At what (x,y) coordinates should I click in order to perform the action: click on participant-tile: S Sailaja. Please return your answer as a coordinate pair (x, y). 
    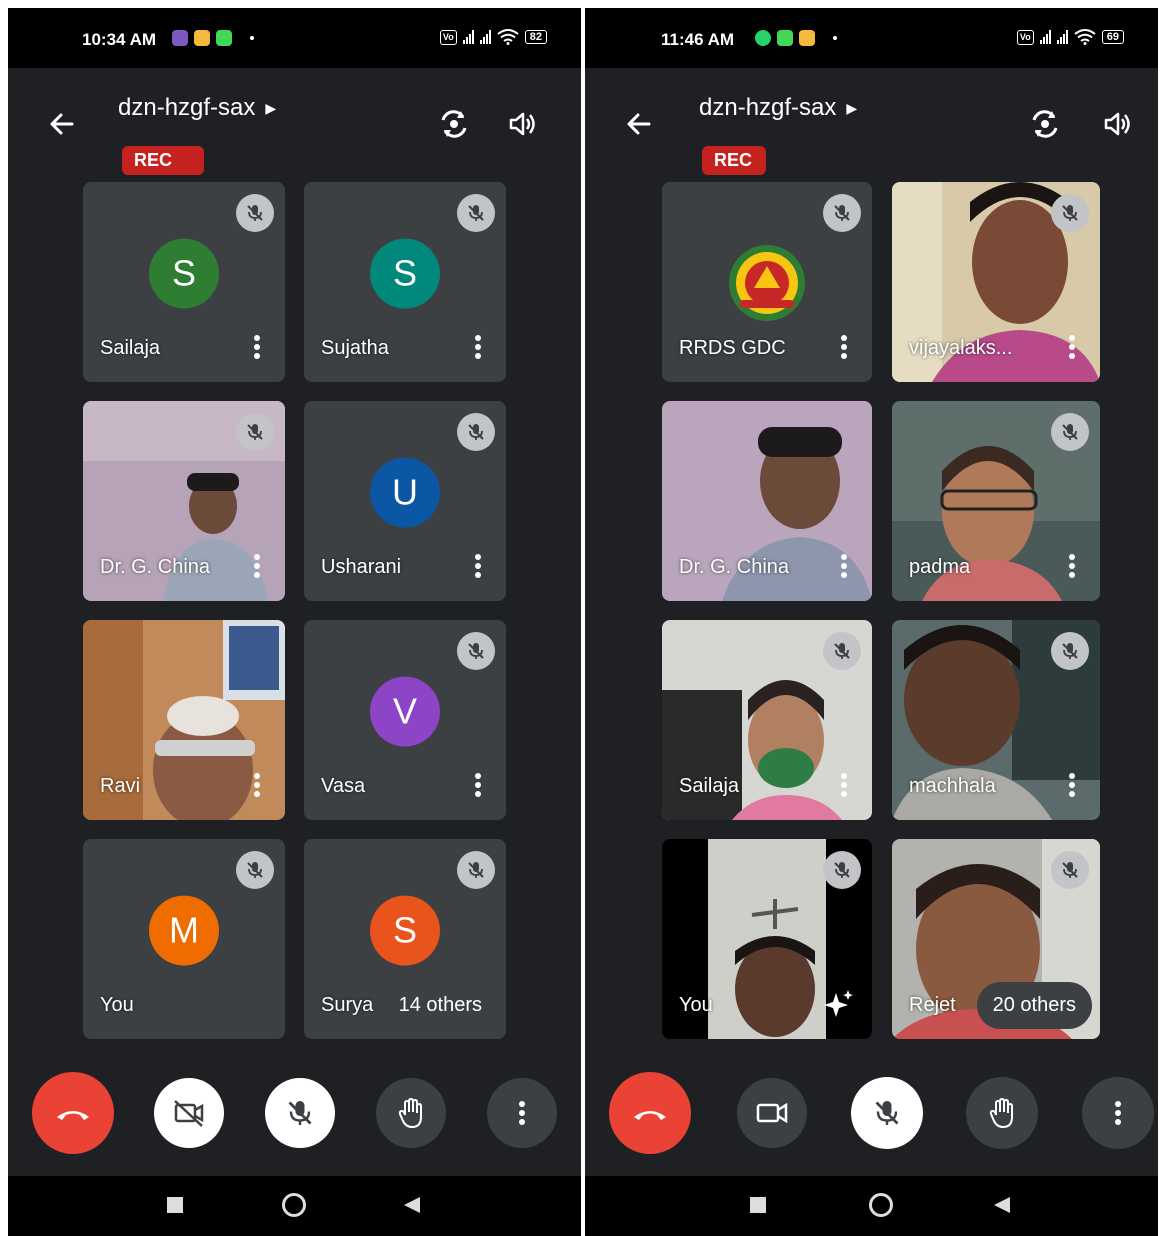
    Looking at the image, I should click on (184, 282).